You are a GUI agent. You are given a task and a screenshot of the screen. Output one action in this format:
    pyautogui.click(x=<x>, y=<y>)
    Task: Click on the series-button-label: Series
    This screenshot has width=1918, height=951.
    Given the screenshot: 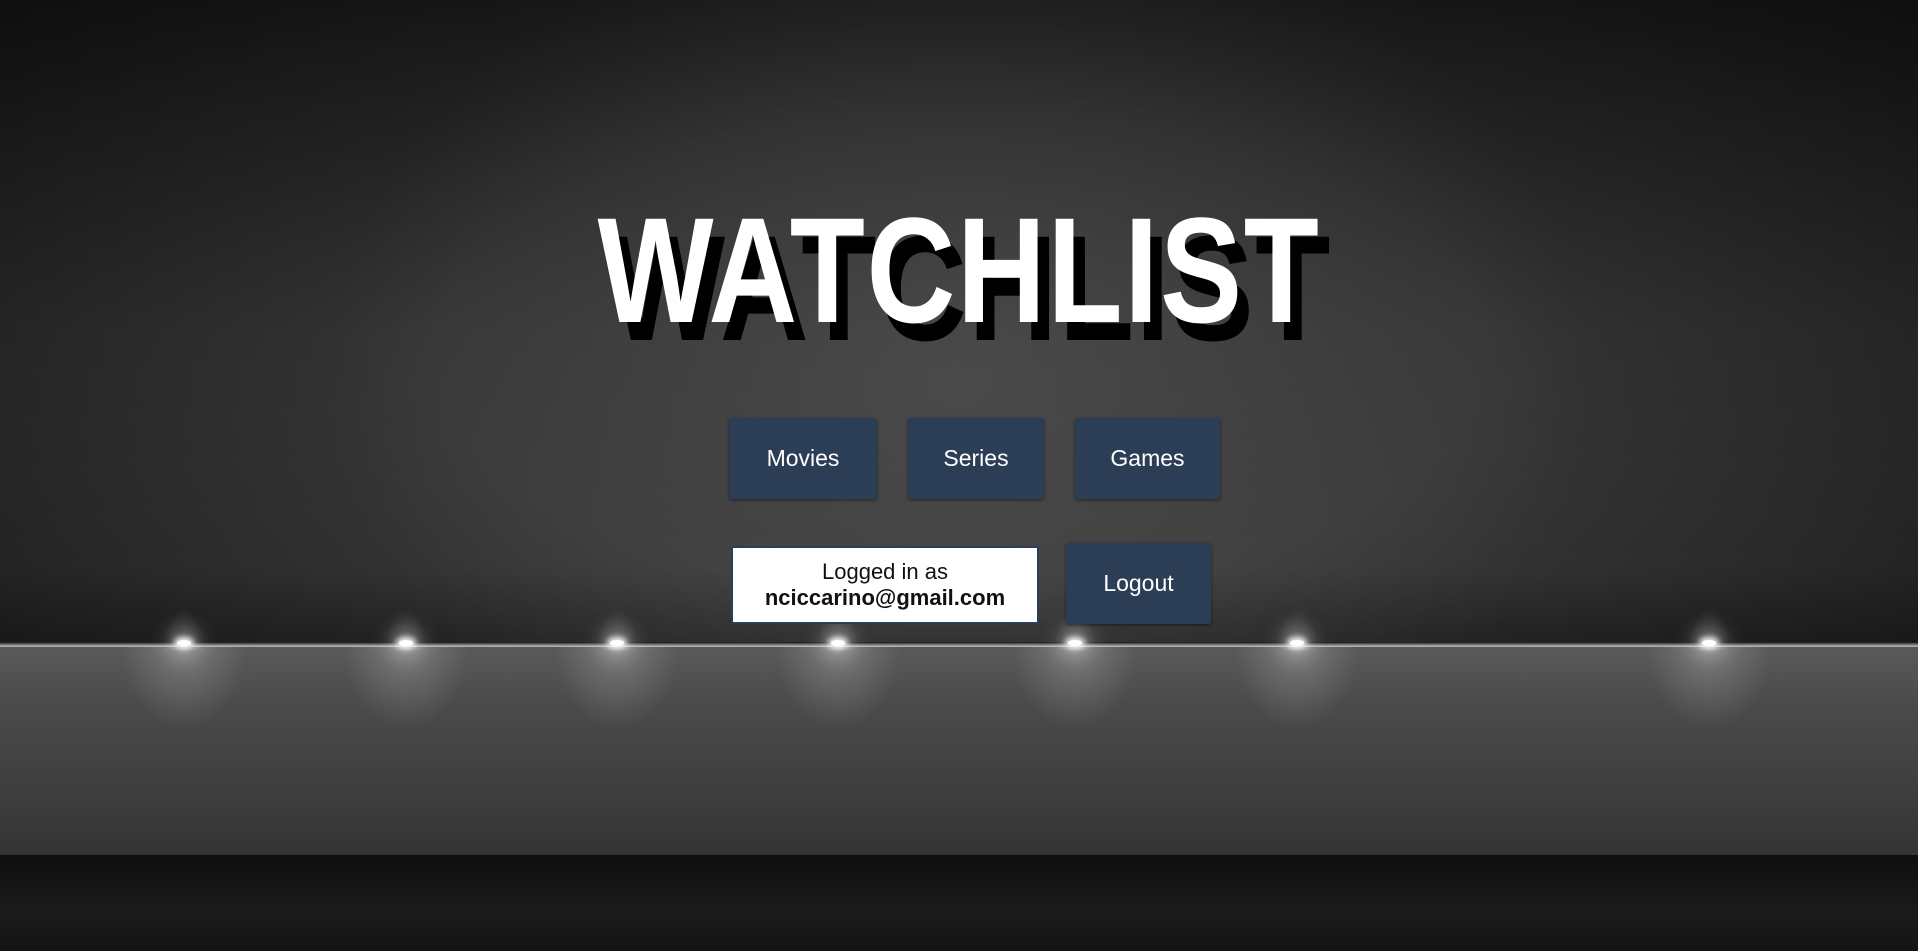 What is the action you would take?
    pyautogui.click(x=976, y=458)
    